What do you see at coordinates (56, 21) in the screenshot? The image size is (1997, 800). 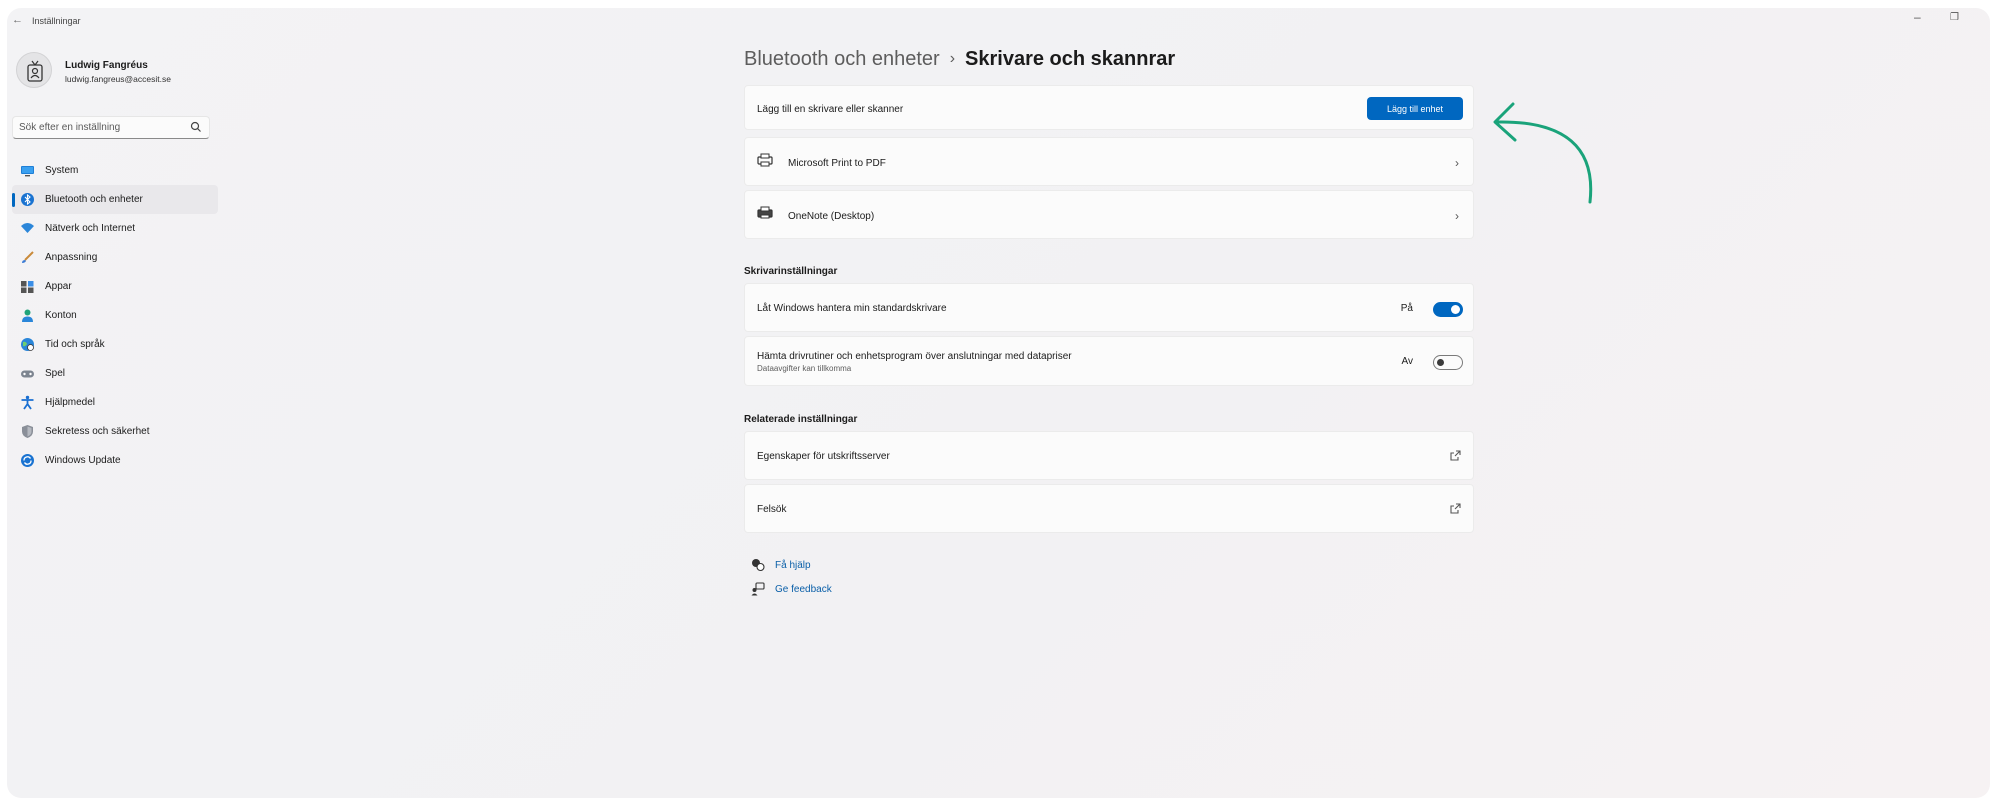 I see `app-title: Inställningar` at bounding box center [56, 21].